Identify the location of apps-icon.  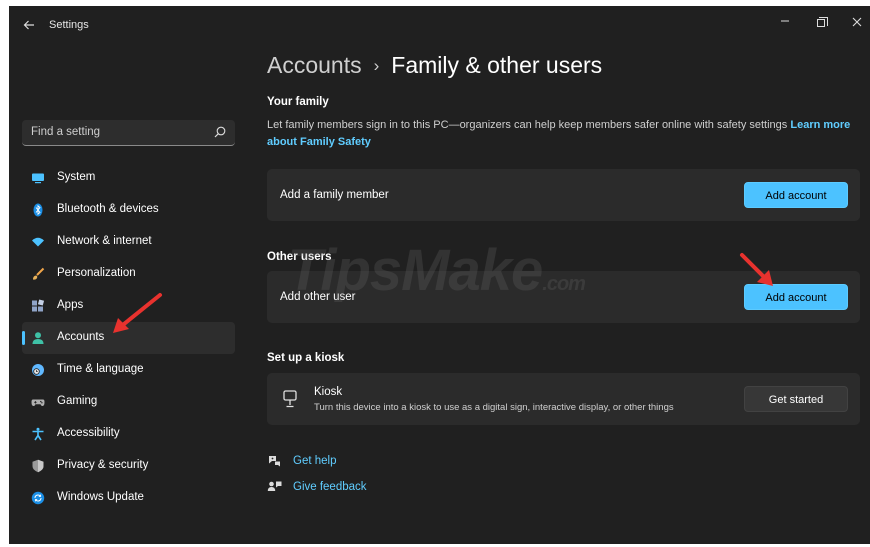
(38, 305).